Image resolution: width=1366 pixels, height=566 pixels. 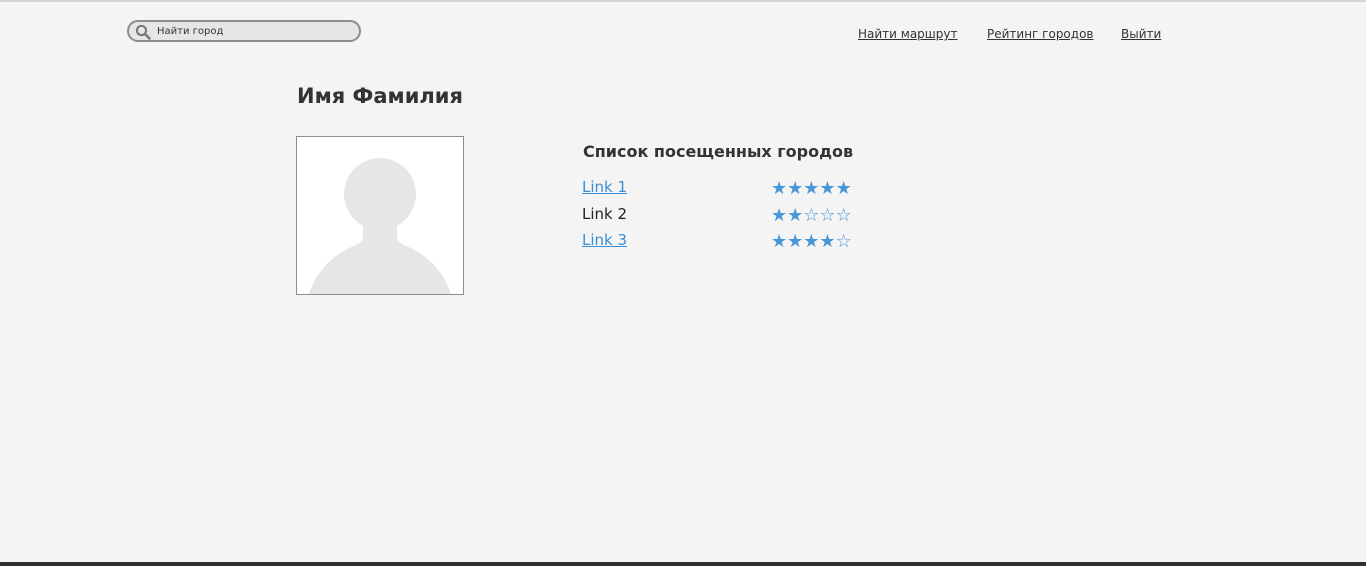 I want to click on visited-city-3-link: Link 3, so click(x=604, y=240).